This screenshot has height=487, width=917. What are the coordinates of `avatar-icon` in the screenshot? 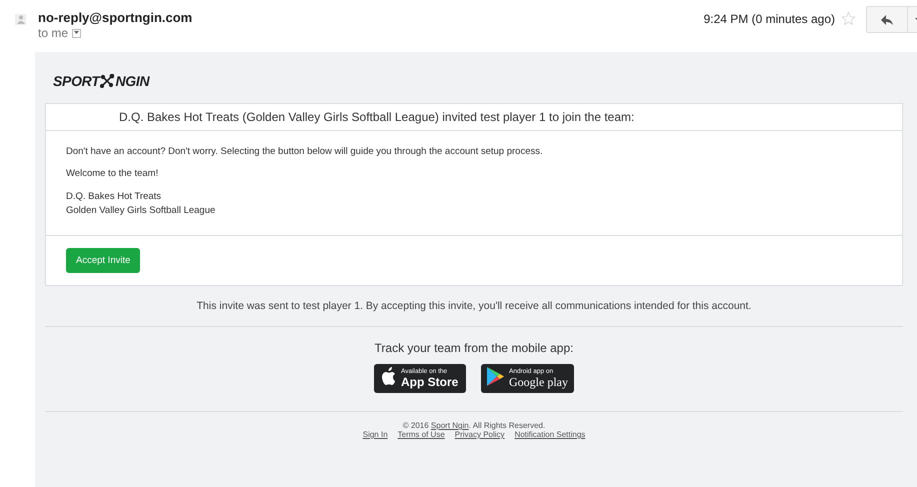 It's located at (20, 19).